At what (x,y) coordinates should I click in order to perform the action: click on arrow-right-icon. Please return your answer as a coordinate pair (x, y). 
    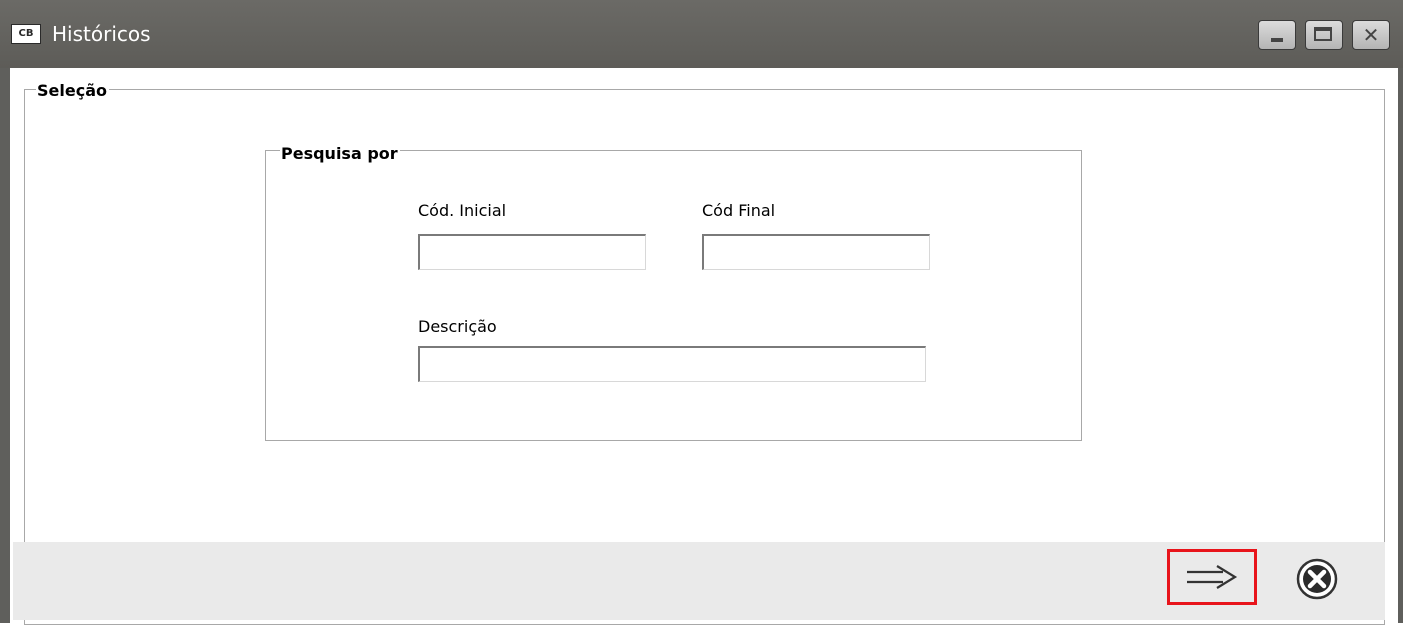
    Looking at the image, I should click on (1212, 577).